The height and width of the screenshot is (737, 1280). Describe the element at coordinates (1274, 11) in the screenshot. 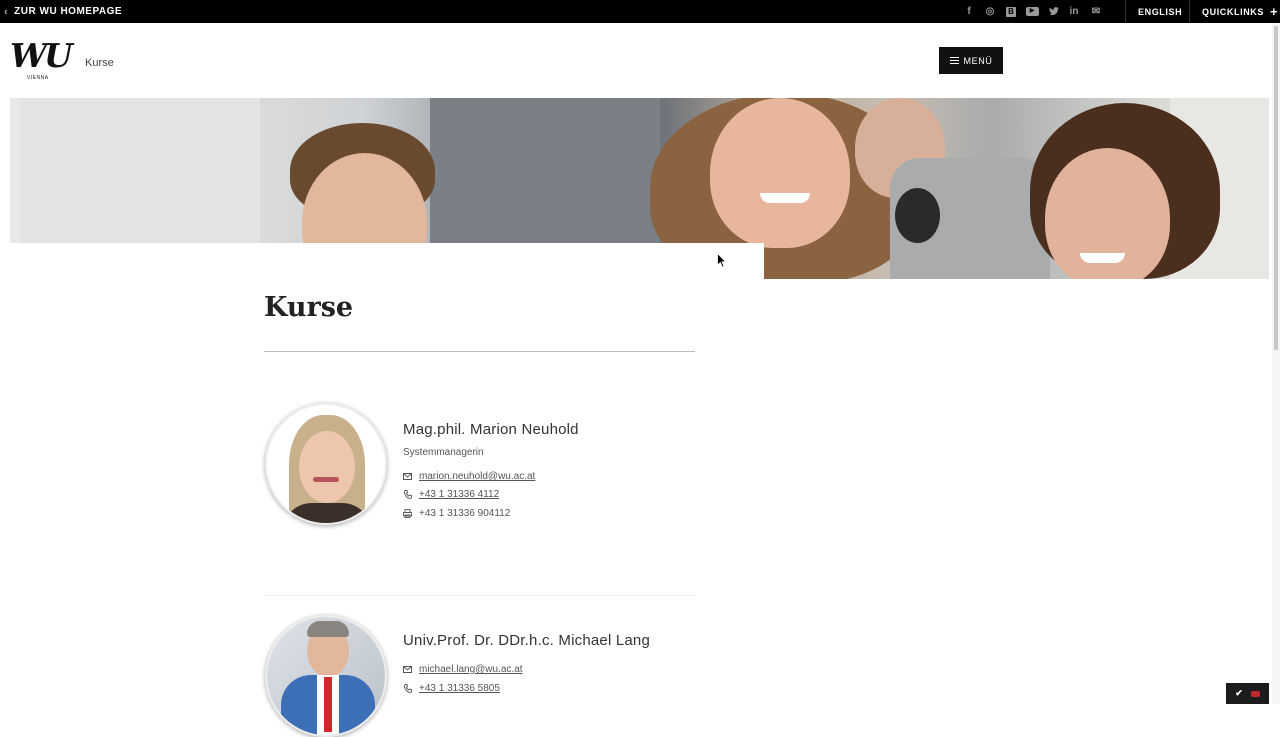

I see `plus-icon: +` at that location.